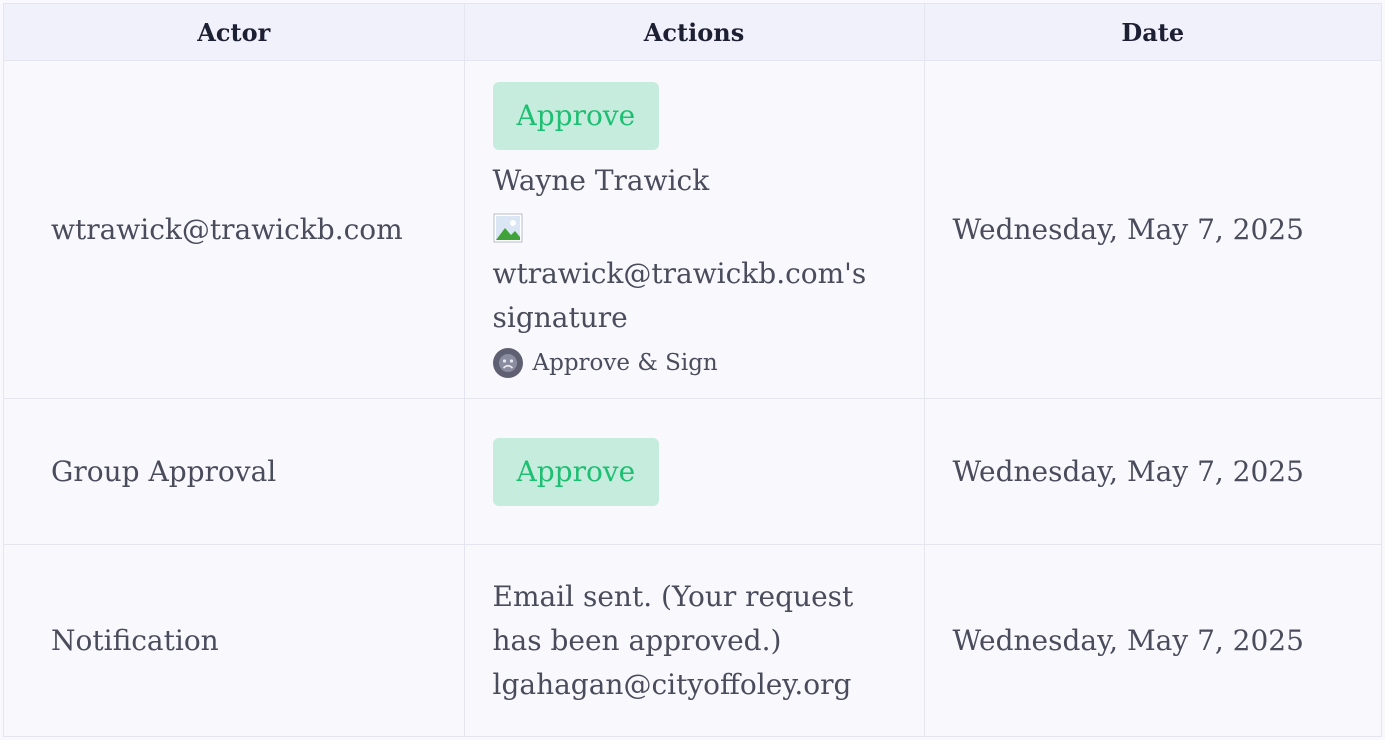 The image size is (1385, 740). Describe the element at coordinates (234, 640) in the screenshot. I see `actor-cell: Notification` at that location.